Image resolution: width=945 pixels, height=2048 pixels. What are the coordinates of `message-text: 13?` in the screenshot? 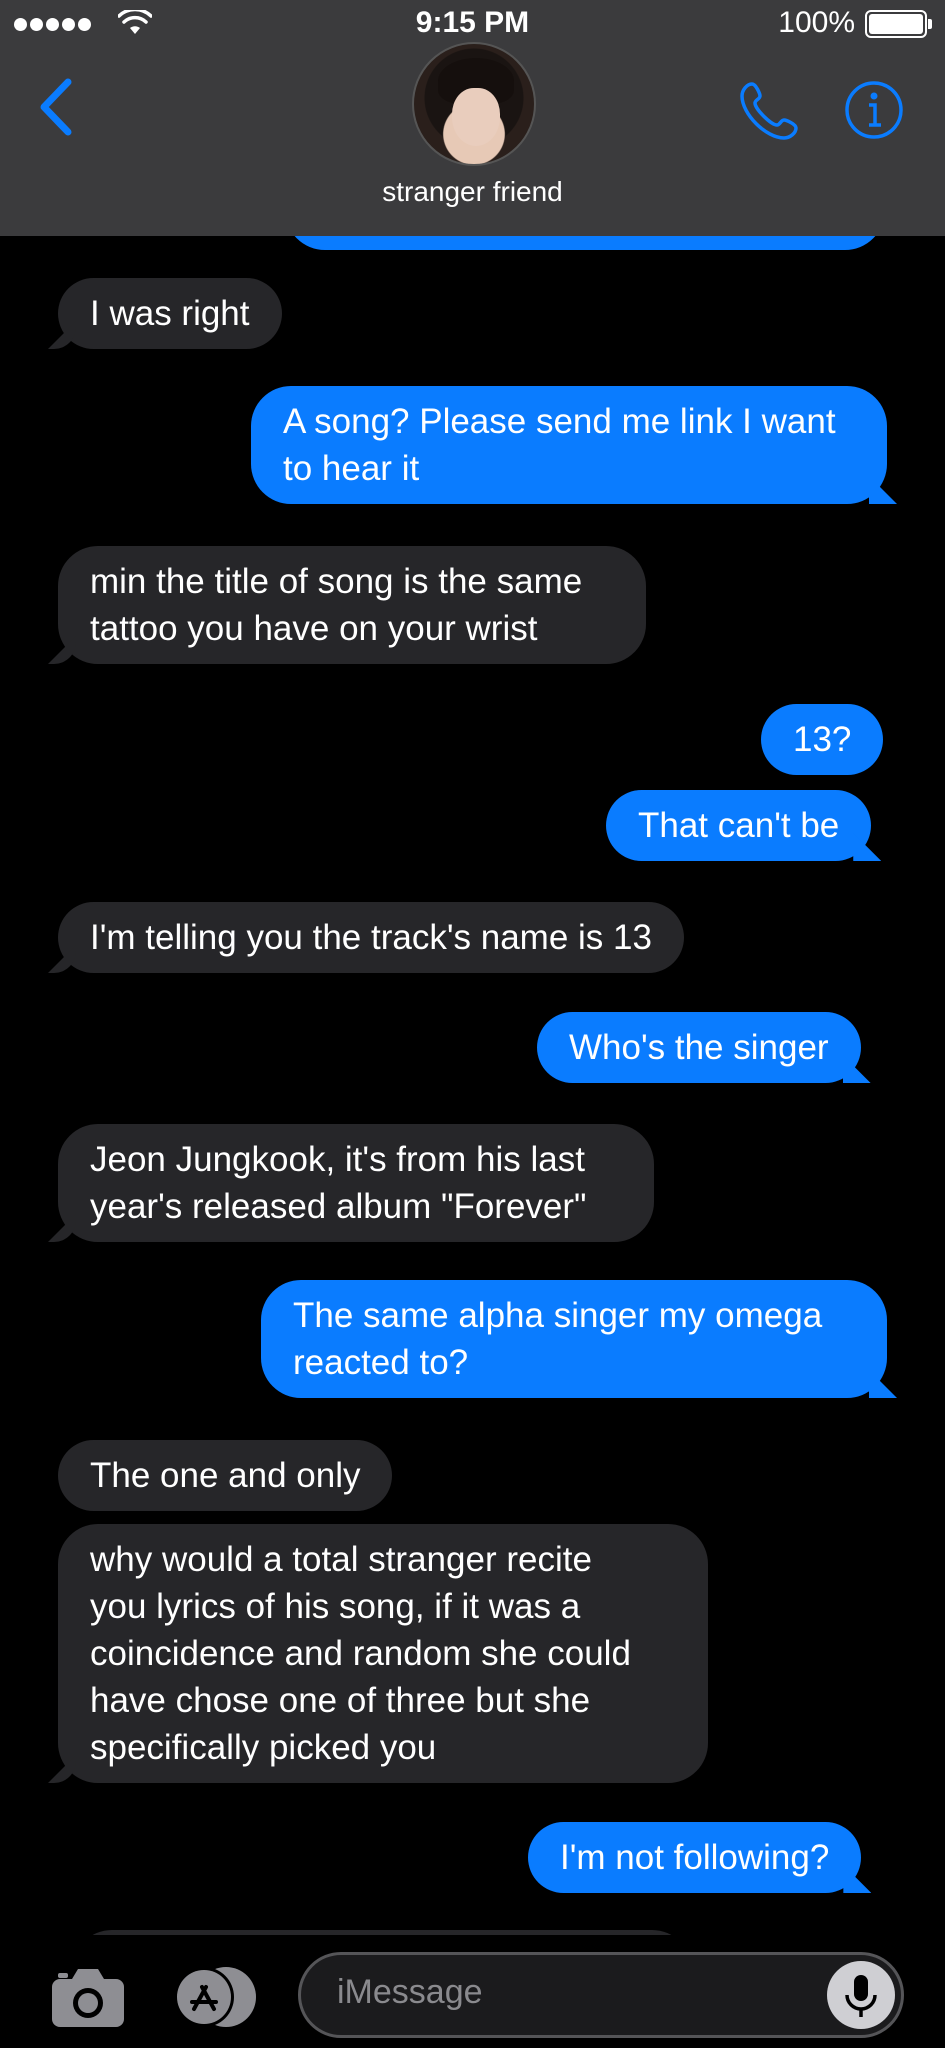 It's located at (822, 739).